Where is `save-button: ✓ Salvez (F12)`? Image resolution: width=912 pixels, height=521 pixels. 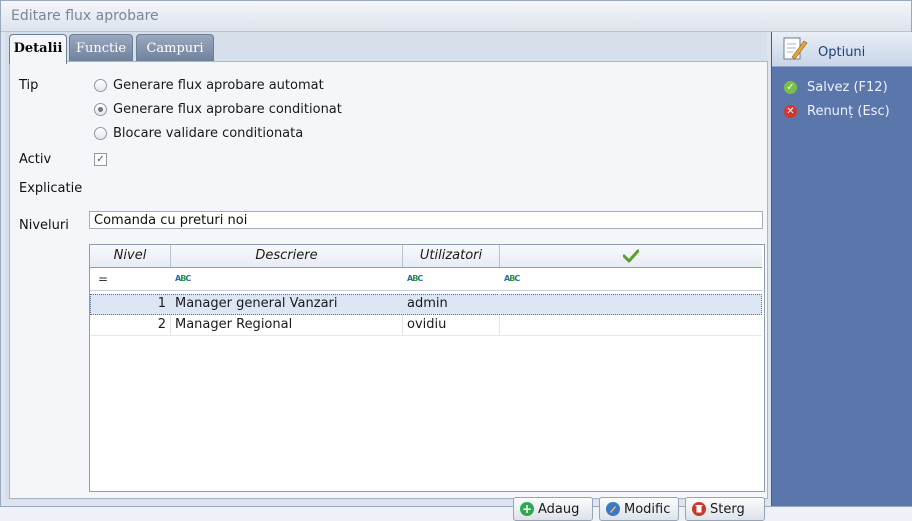
save-button: ✓ Salvez (F12) is located at coordinates (836, 87).